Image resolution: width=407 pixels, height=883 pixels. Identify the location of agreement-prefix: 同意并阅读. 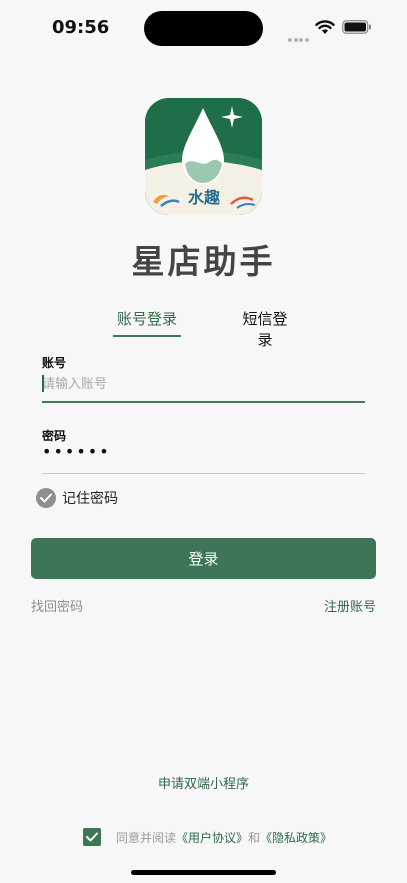
(146, 837).